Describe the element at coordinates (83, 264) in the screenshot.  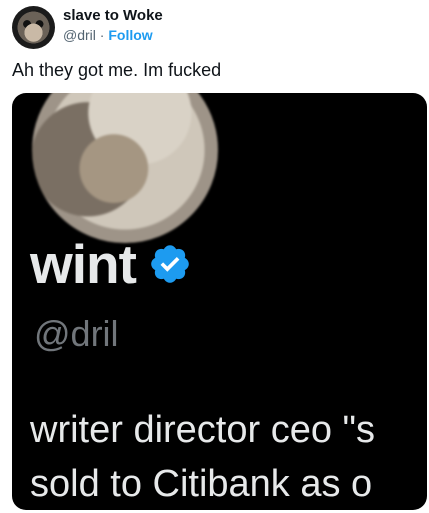
I see `profile-display-name: wint` at that location.